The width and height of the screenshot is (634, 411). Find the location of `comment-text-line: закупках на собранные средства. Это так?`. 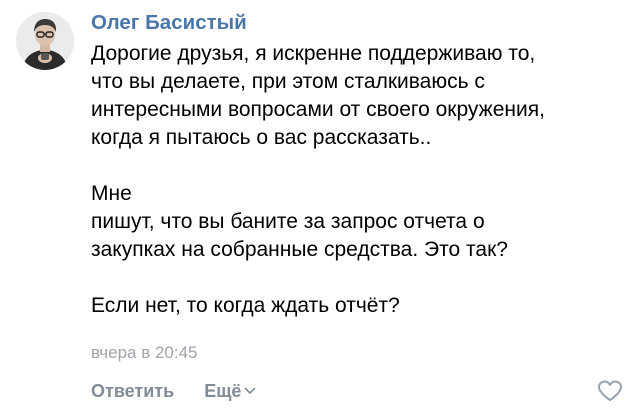

comment-text-line: закупках на собранные средства. Это так? is located at coordinates (299, 249).